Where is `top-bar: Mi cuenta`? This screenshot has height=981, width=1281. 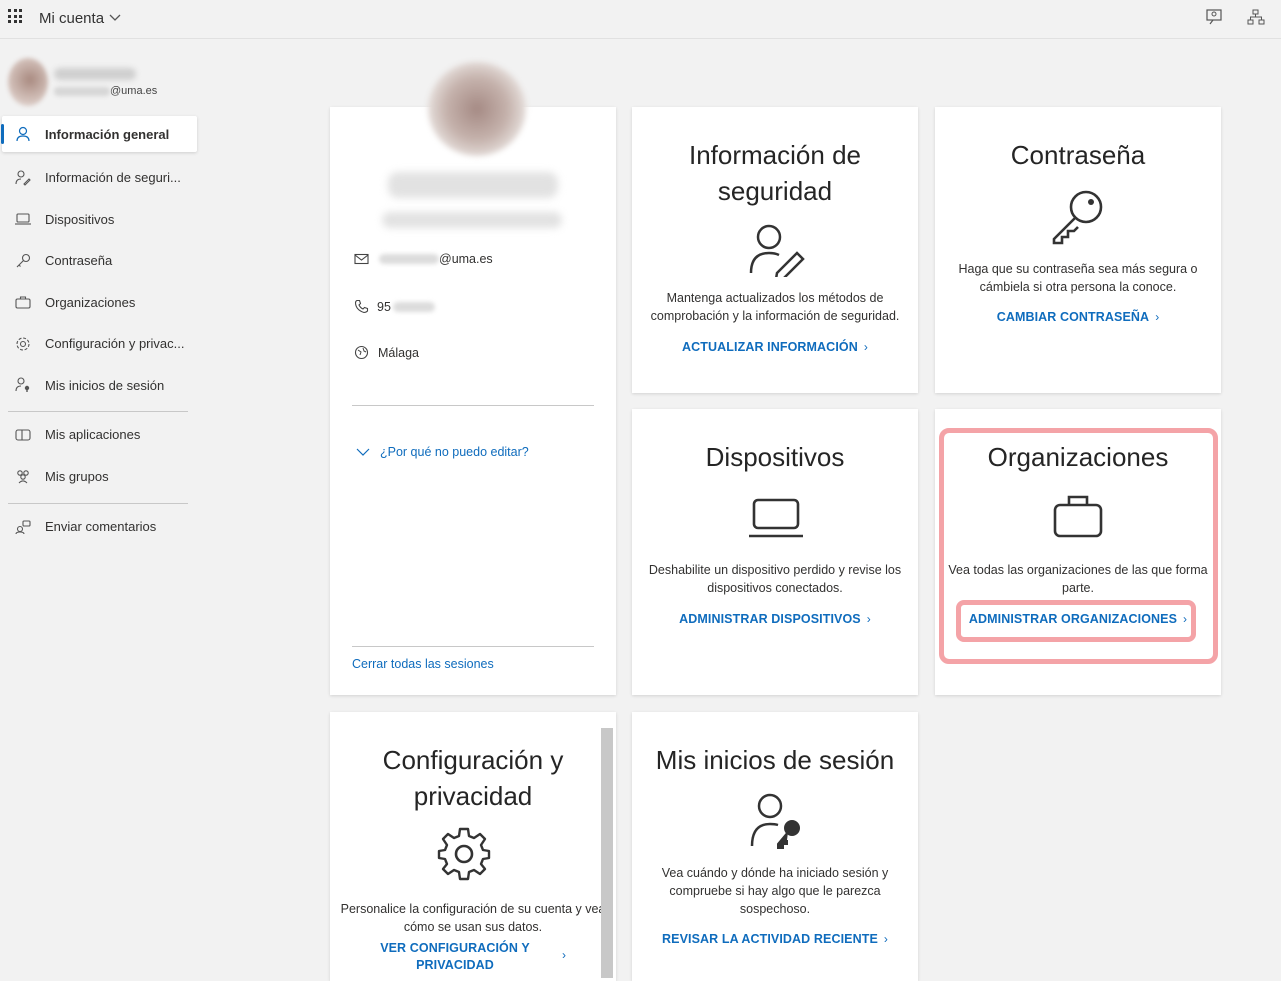 top-bar: Mi cuenta is located at coordinates (640, 19).